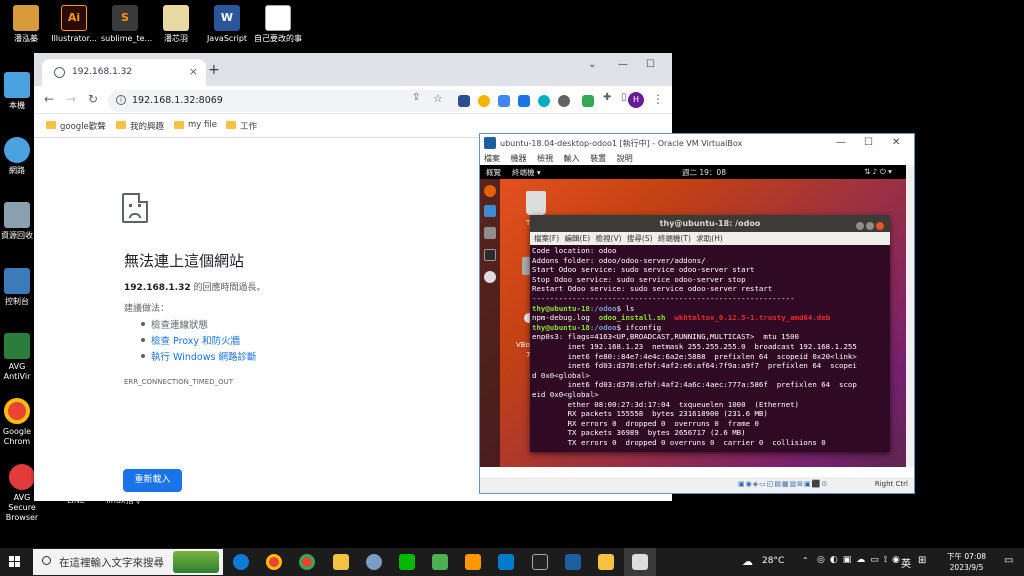  I want to click on terminal-icon, so click(490, 255).